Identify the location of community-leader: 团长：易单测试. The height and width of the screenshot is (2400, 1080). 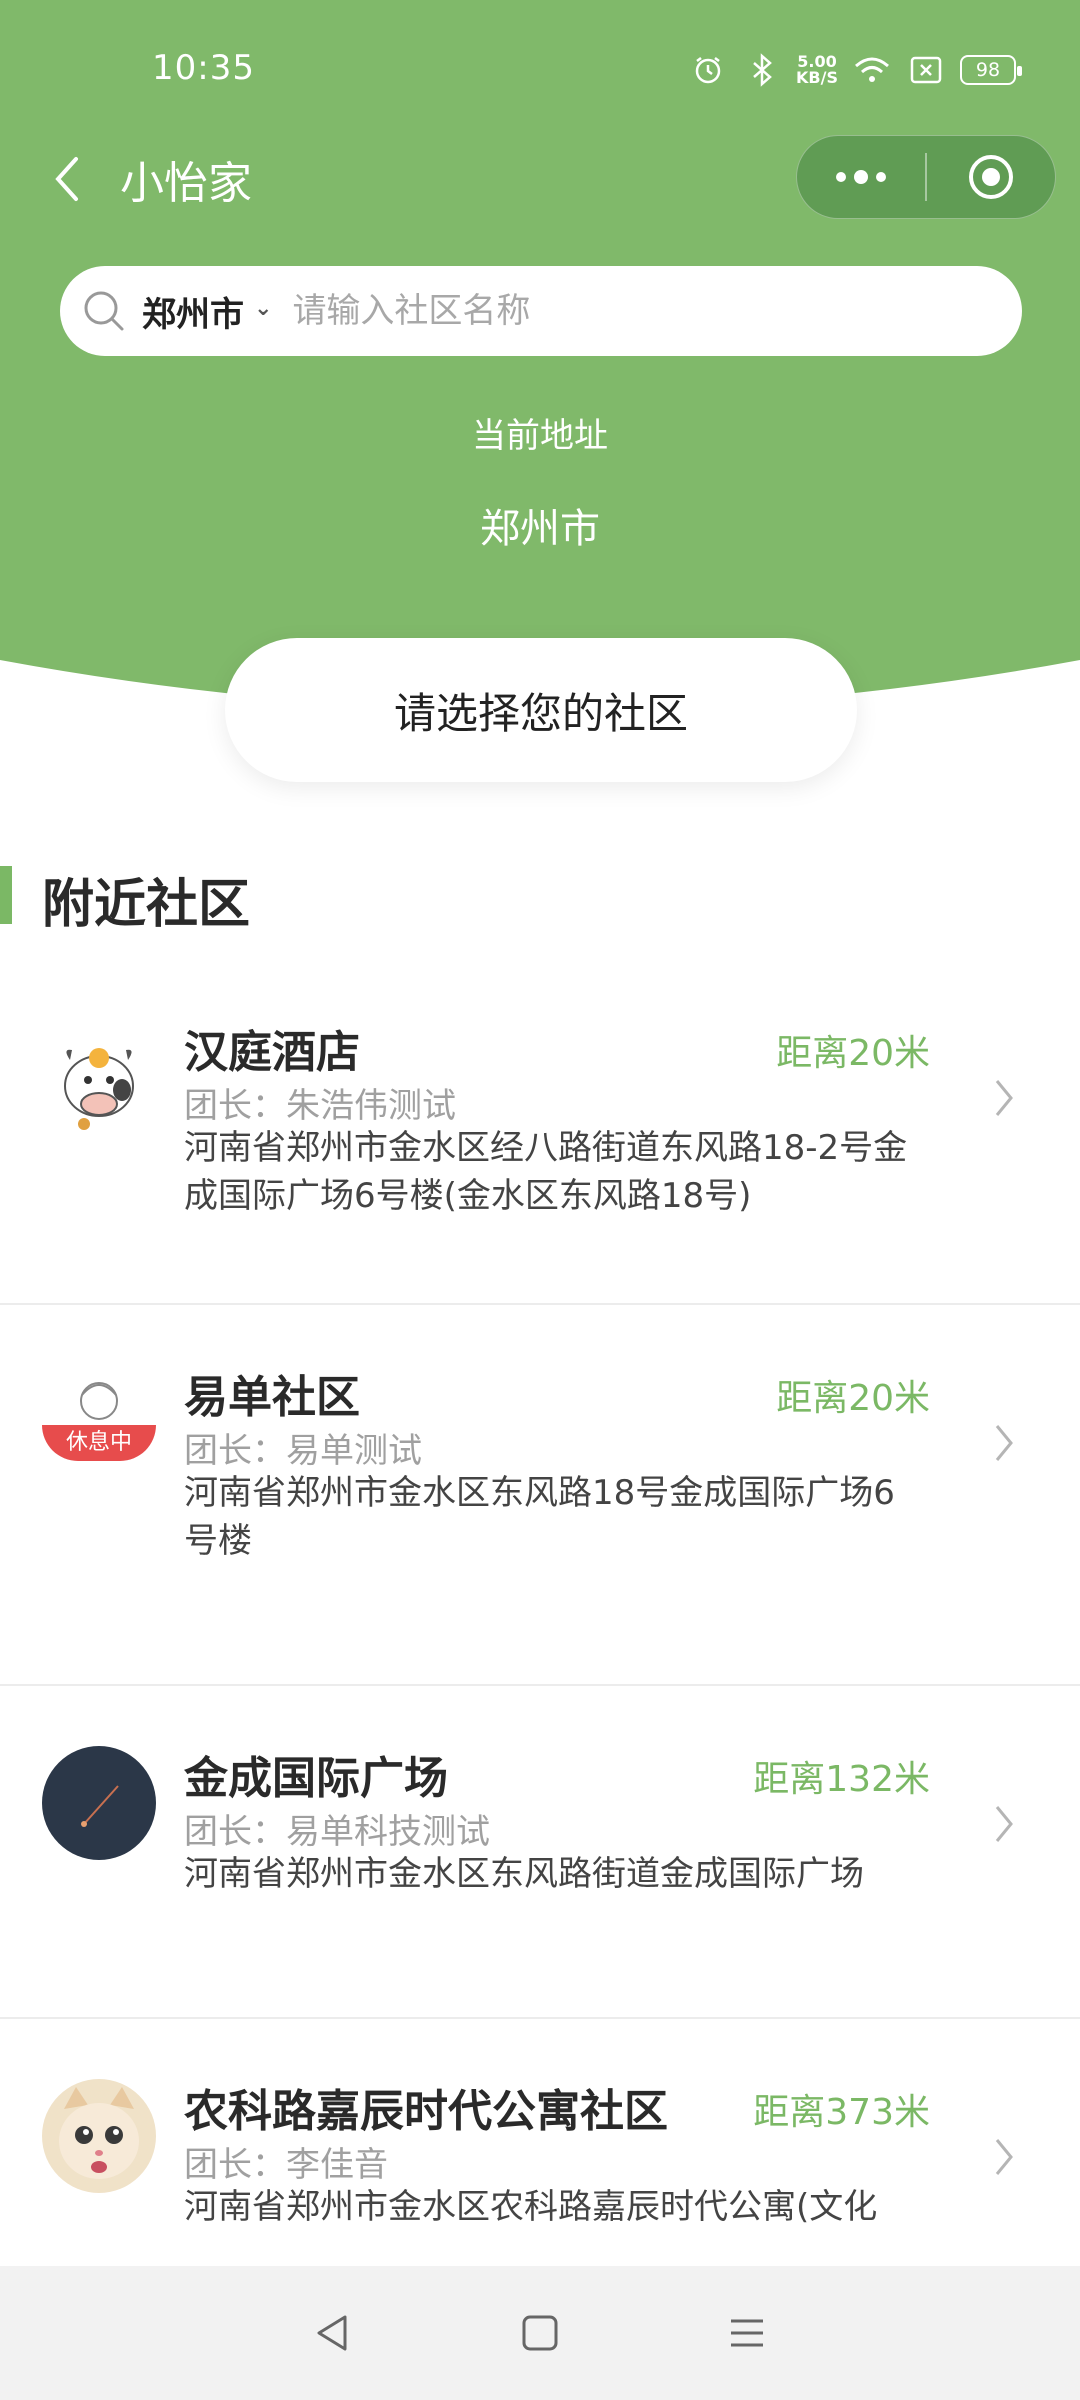
(303, 1451).